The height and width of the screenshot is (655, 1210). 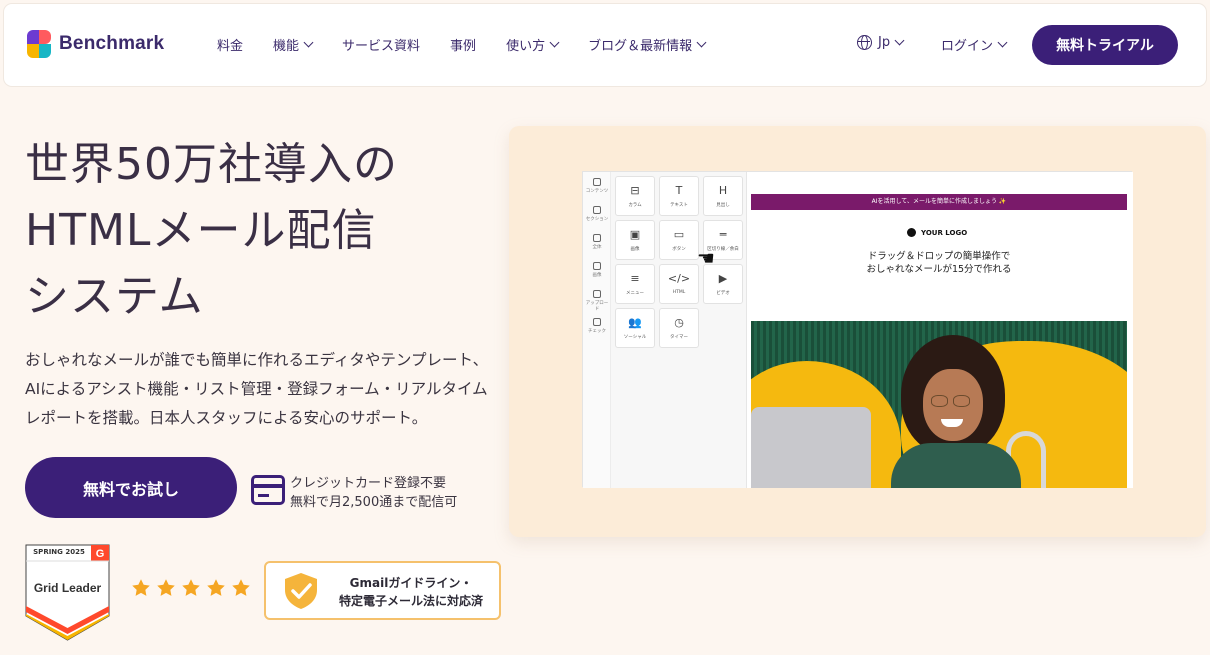 I want to click on rail-item-global: 全体, so click(x=597, y=242).